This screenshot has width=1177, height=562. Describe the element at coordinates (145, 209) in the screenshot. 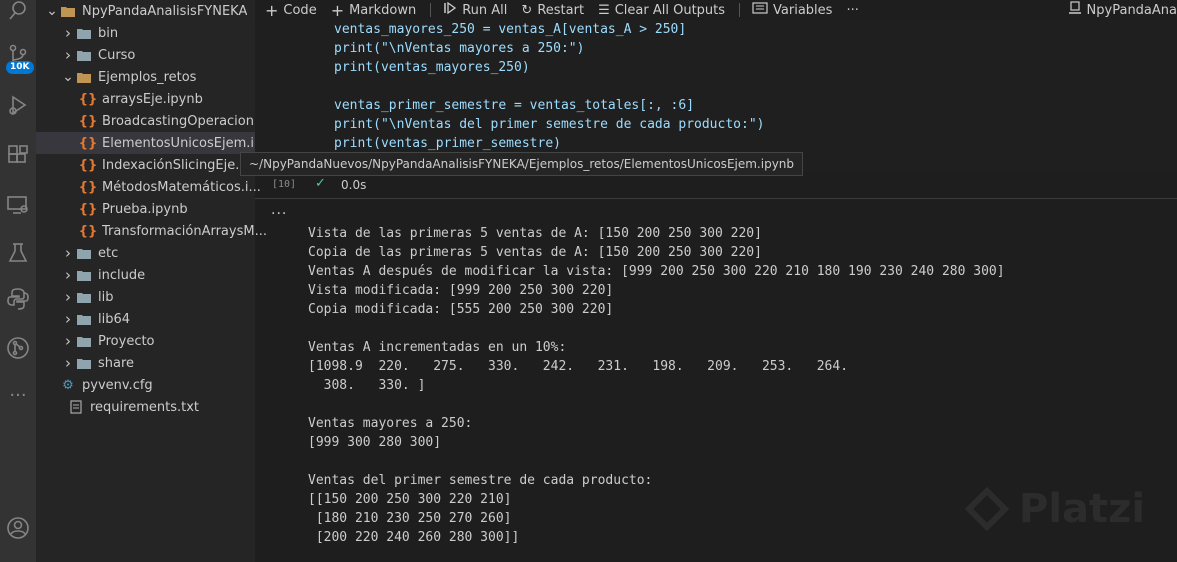

I see `explorer-item-label: Prueba.ipynb` at that location.